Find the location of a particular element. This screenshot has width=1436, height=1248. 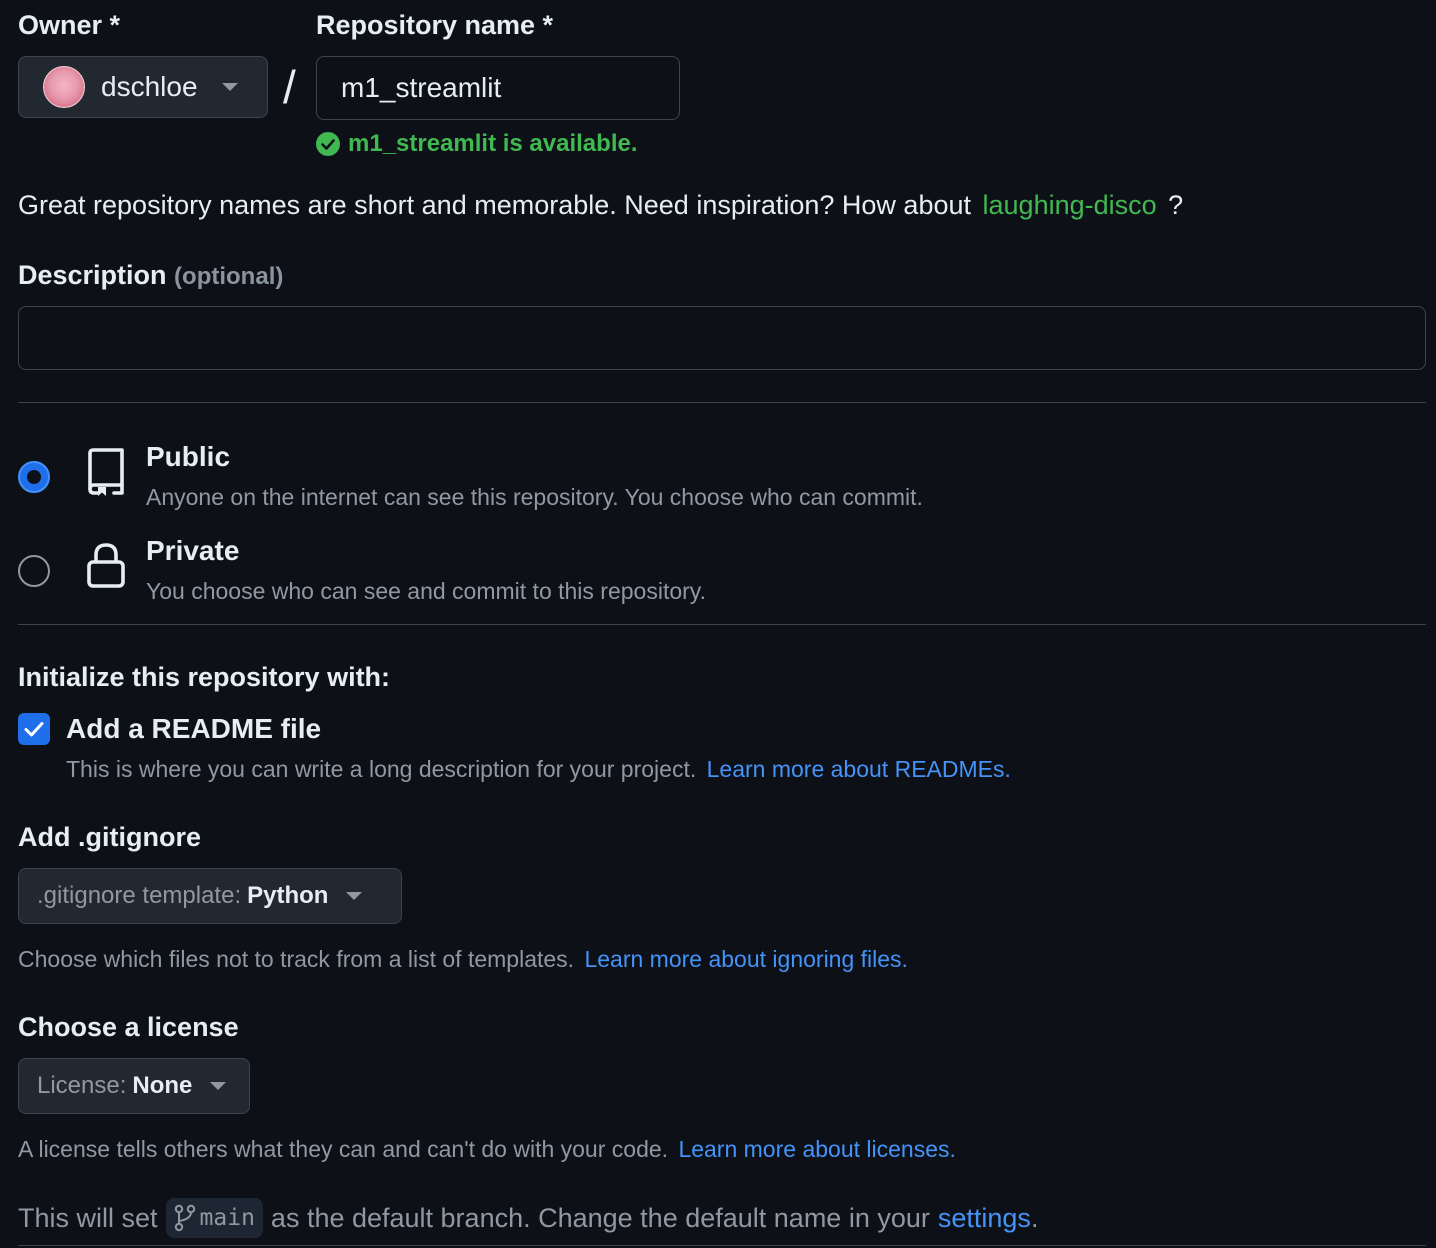

check-circle-icon is located at coordinates (328, 144).